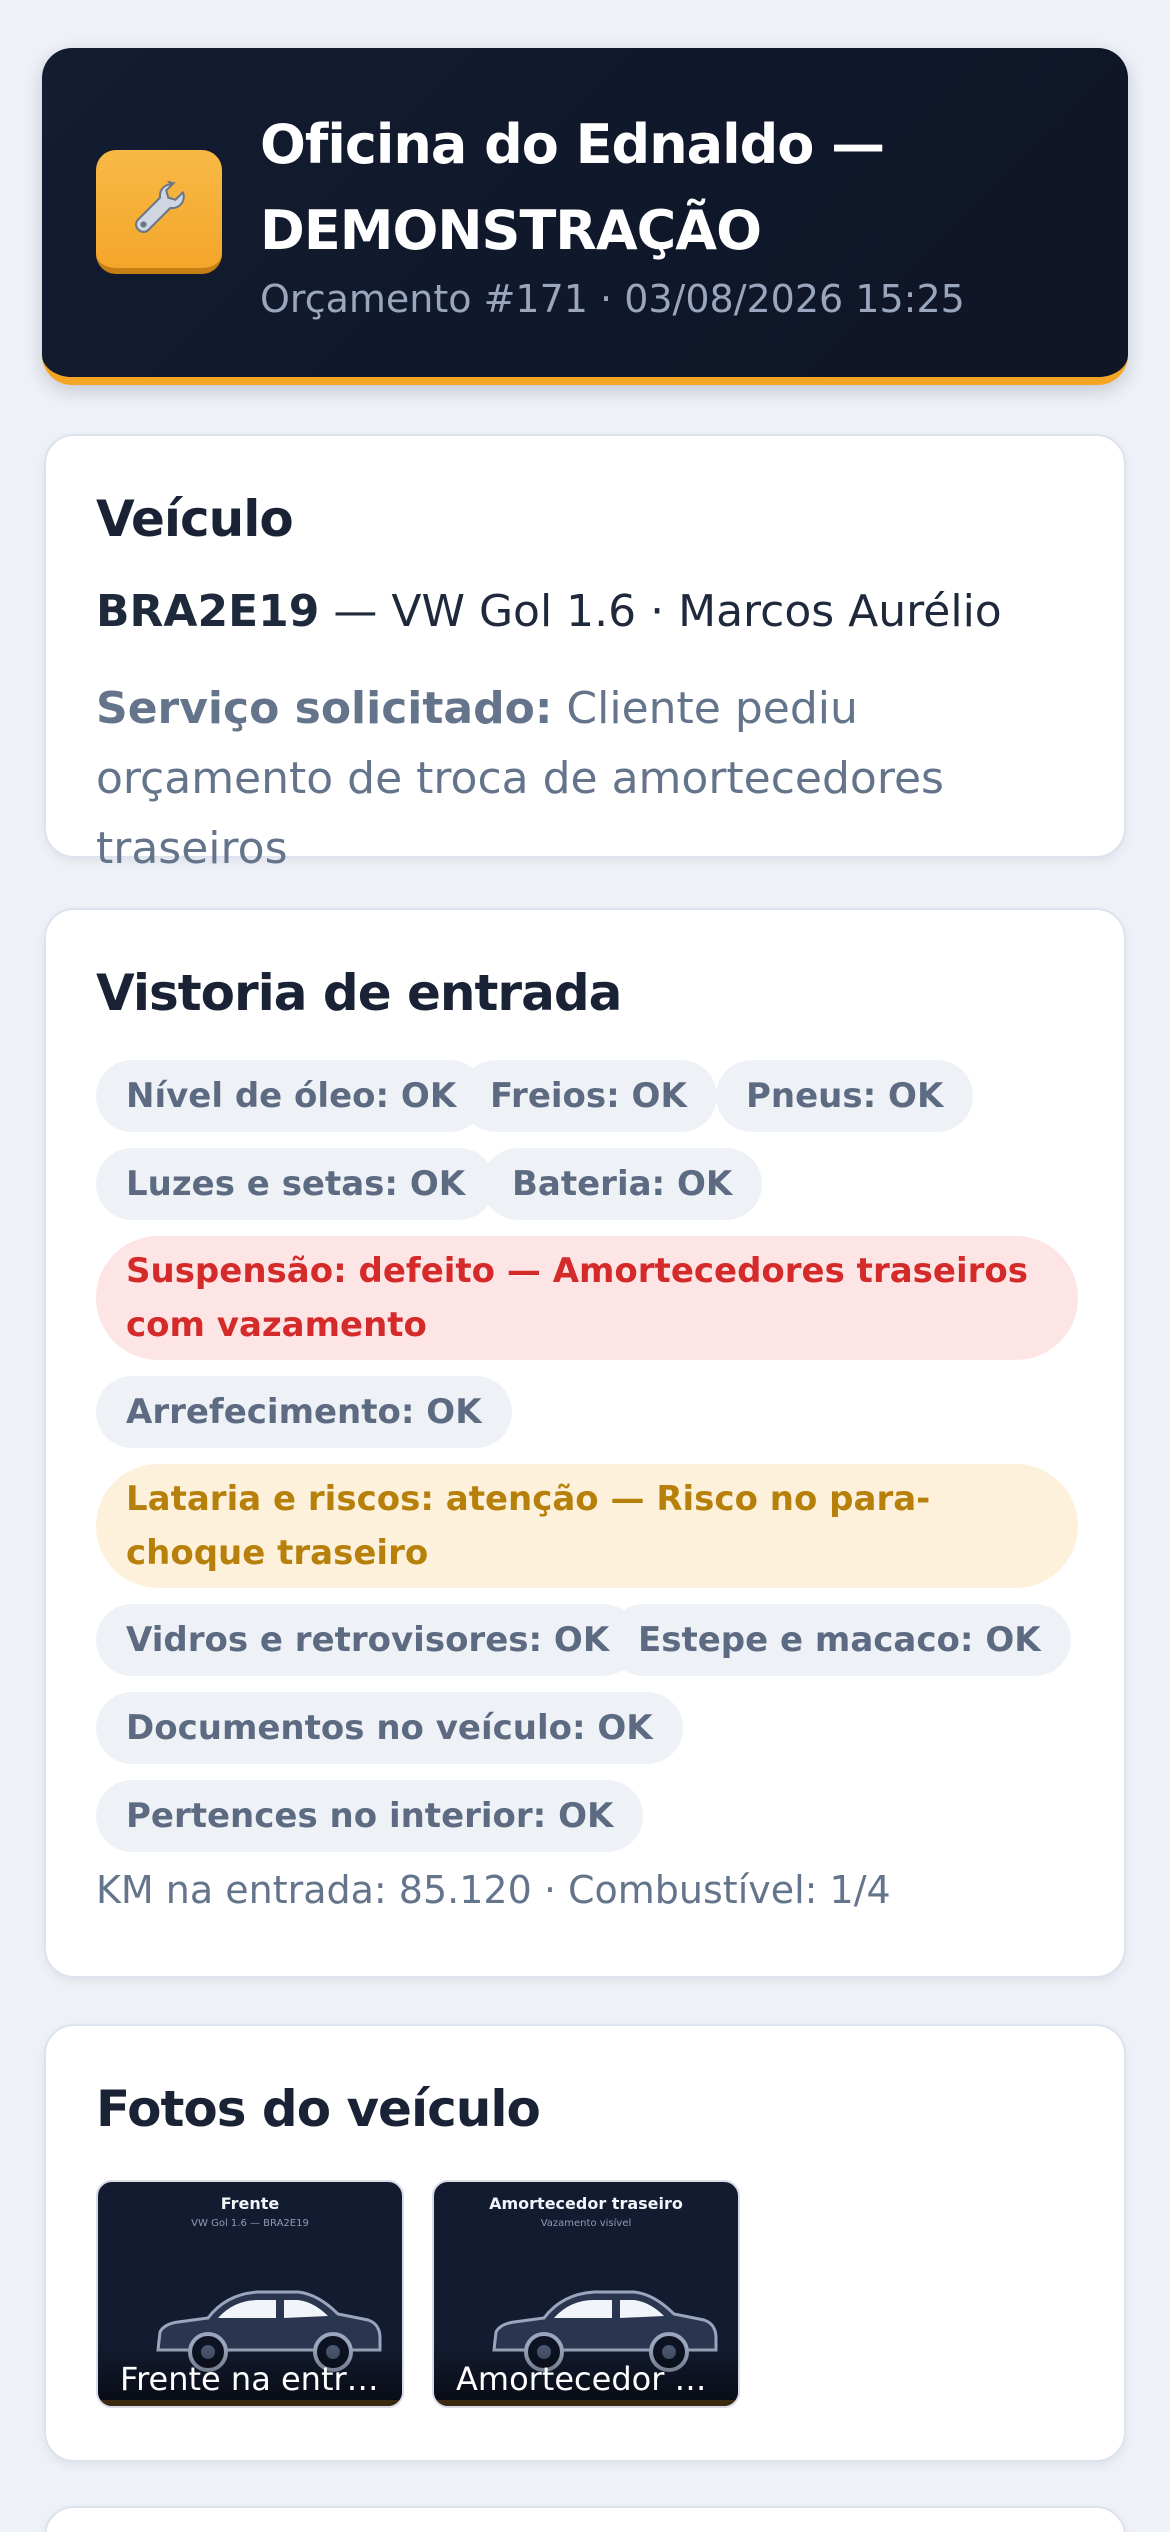 Image resolution: width=1170 pixels, height=2532 pixels. Describe the element at coordinates (296, 1184) in the screenshot. I see `inspection-chip-lights: Luzes e setas: OK` at that location.